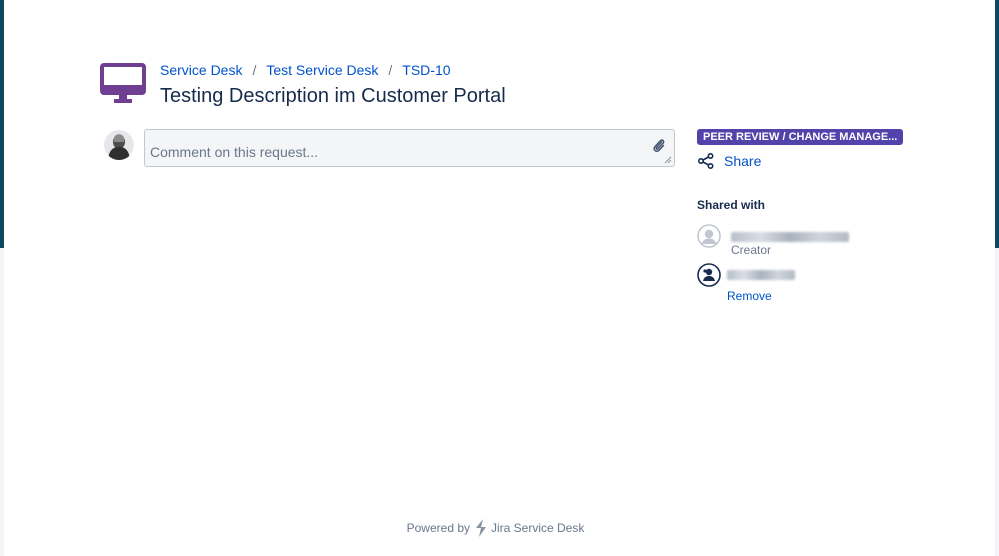  I want to click on participant-role: Creator, so click(751, 250).